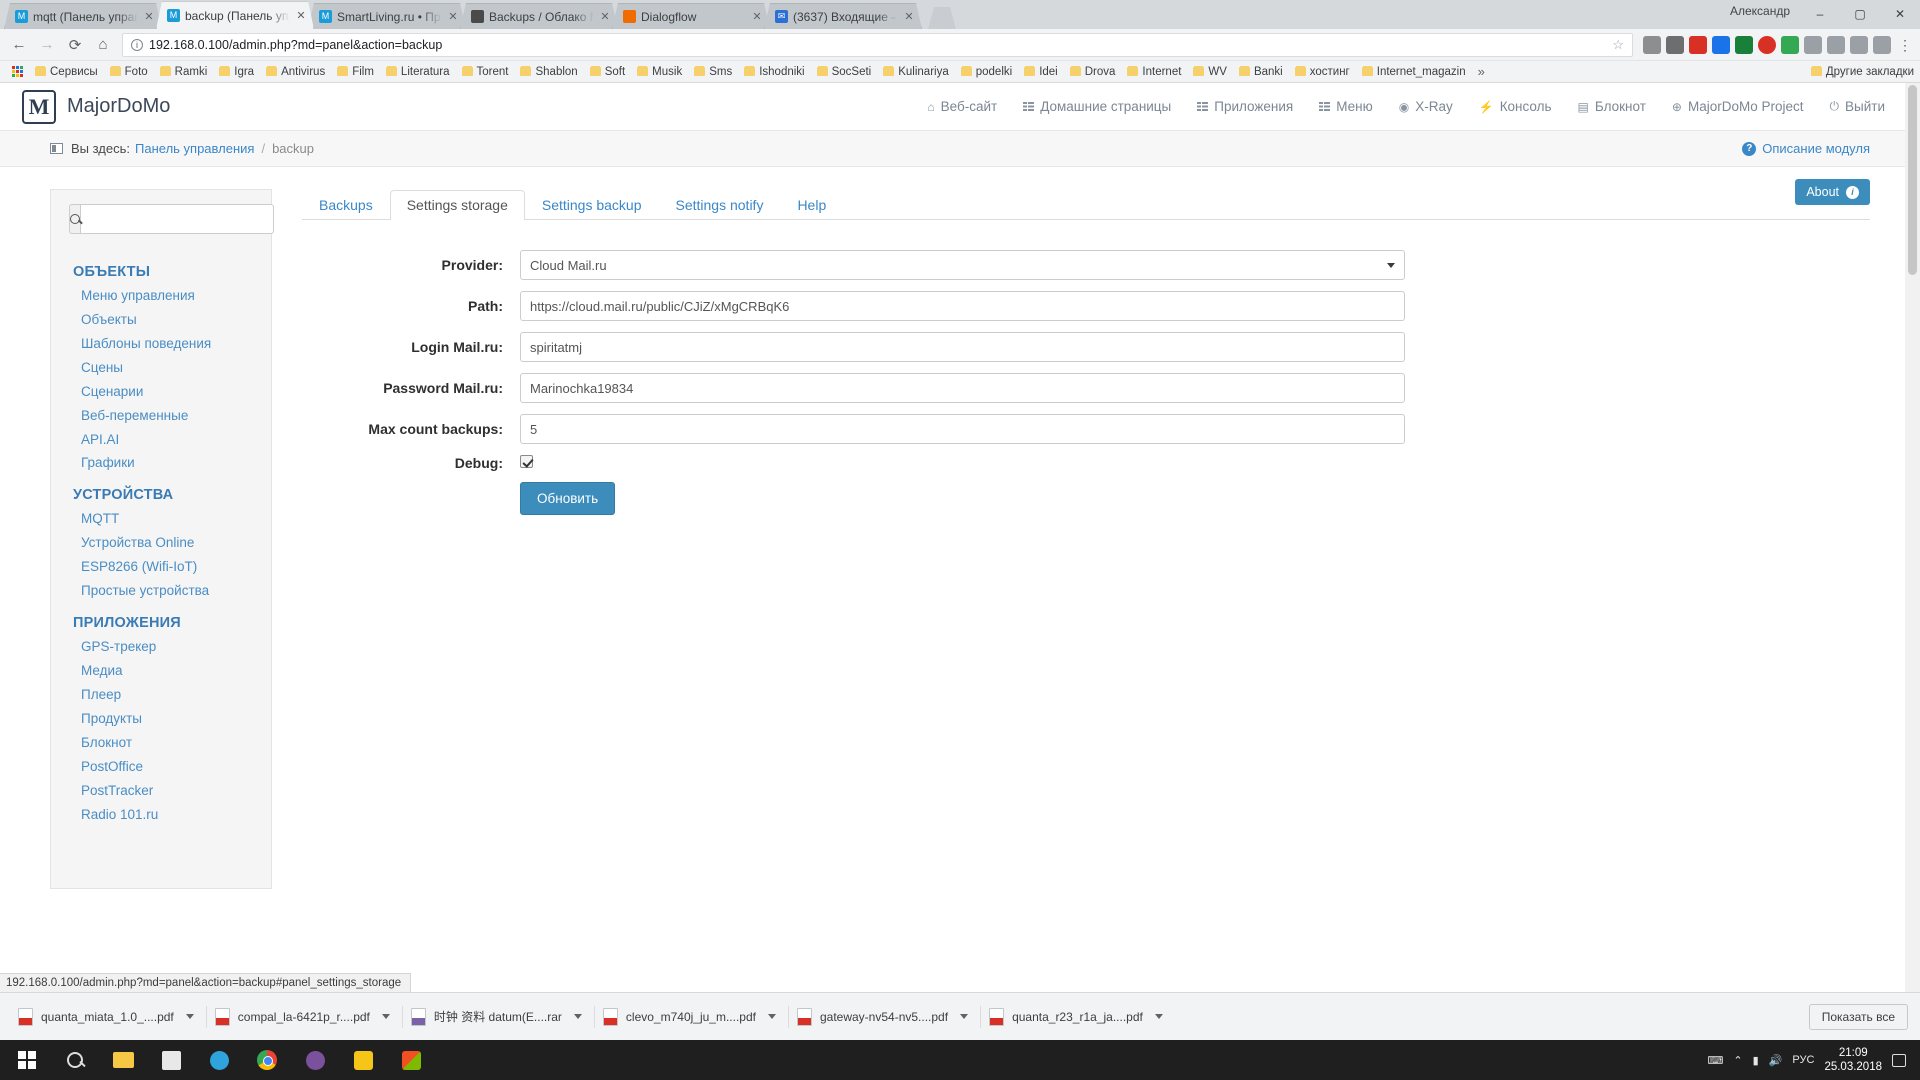 This screenshot has width=1920, height=1080. Describe the element at coordinates (1737, 1060) in the screenshot. I see `tray-chevron-icon: ⌃` at that location.